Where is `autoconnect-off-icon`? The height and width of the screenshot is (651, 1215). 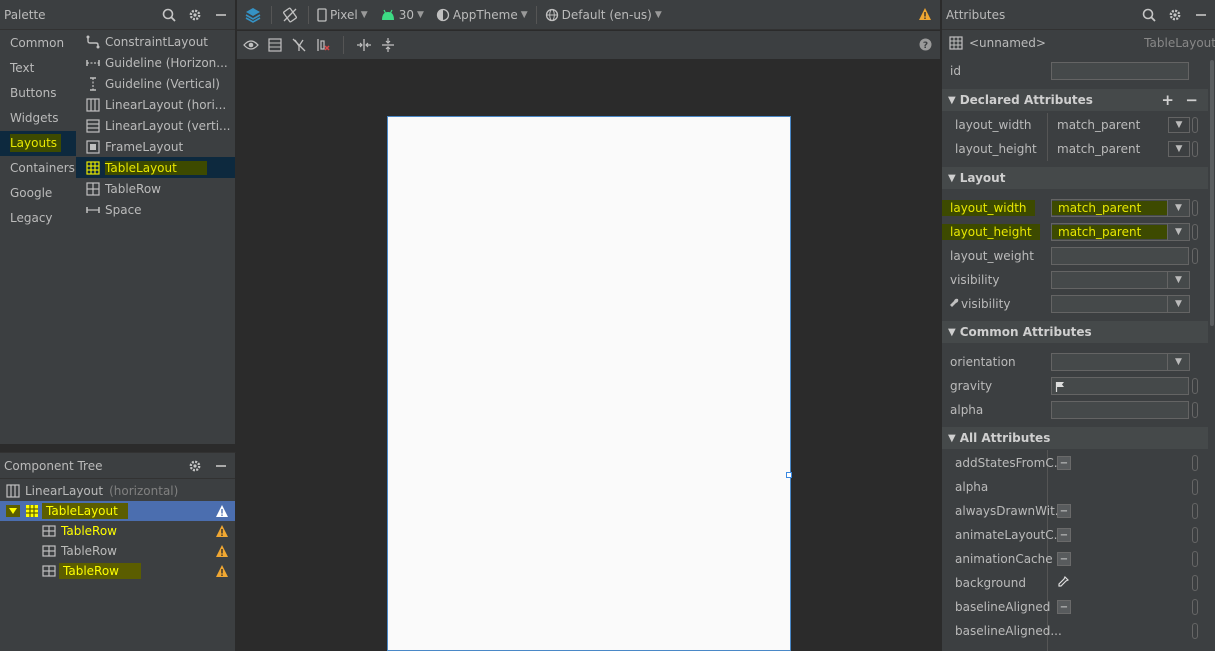
autoconnect-off-icon is located at coordinates (299, 45).